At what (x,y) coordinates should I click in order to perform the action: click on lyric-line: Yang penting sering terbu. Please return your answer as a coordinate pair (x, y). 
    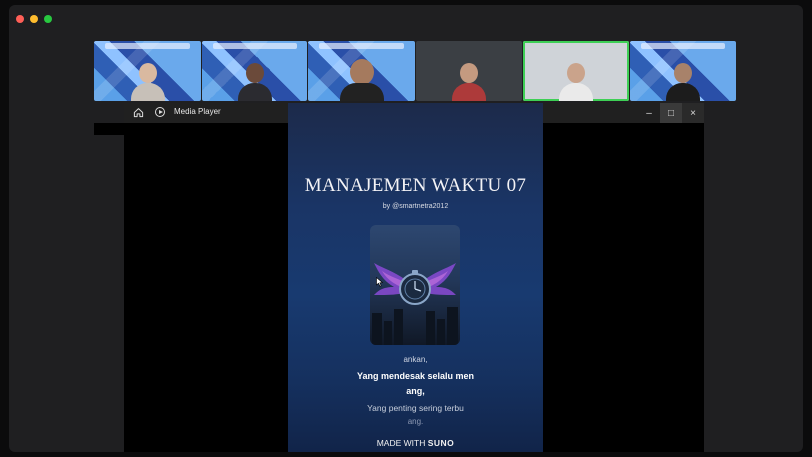
    Looking at the image, I should click on (415, 408).